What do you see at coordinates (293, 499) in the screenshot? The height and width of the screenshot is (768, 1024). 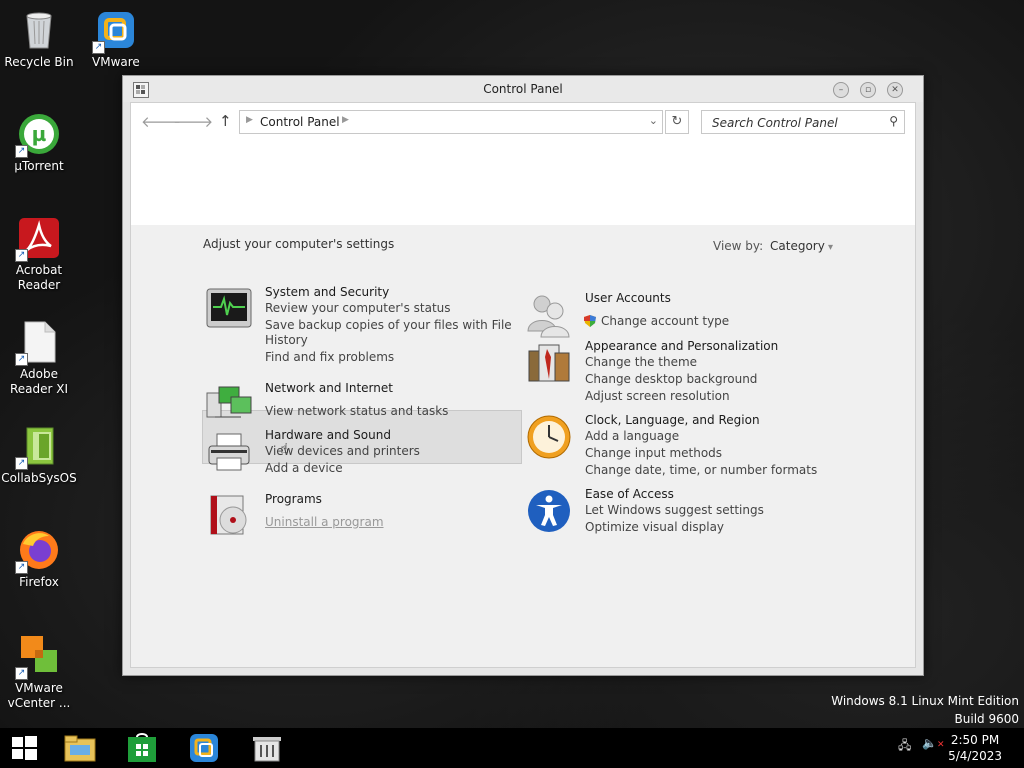 I see `programs-title: Programs` at bounding box center [293, 499].